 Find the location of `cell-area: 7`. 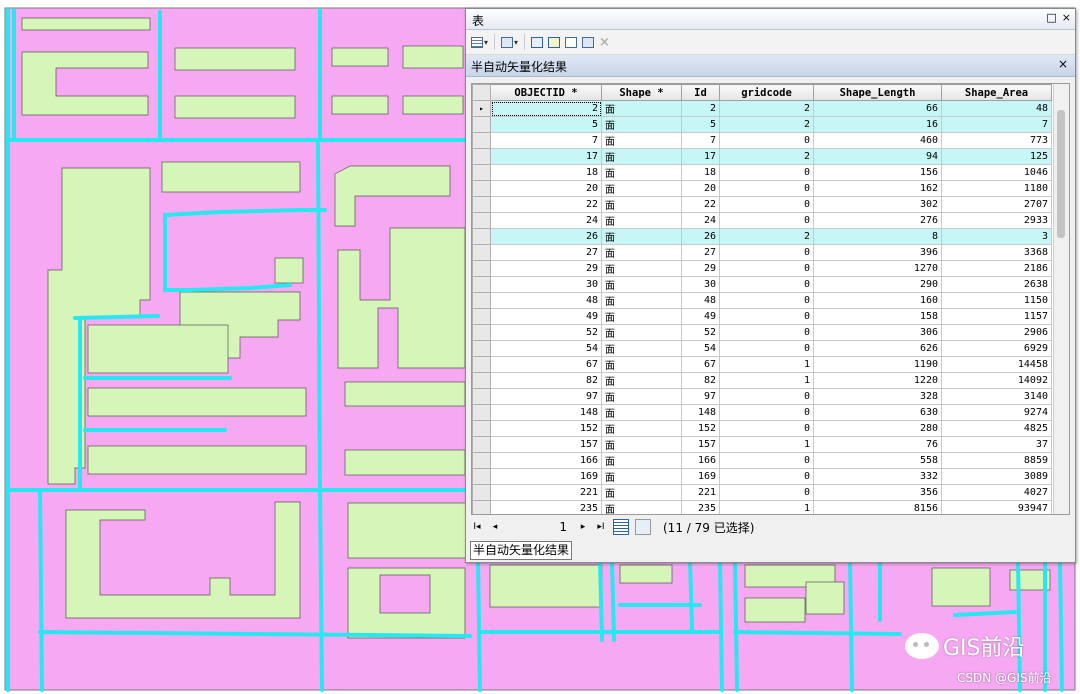

cell-area: 7 is located at coordinates (996, 124).